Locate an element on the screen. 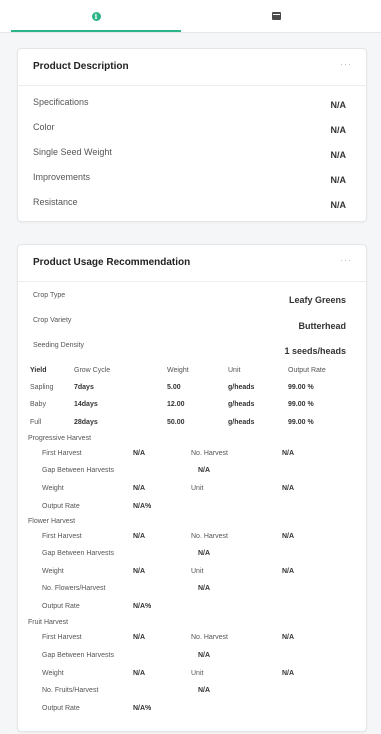 The image size is (381, 734). crop-variety-value: Butterhead is located at coordinates (322, 326).